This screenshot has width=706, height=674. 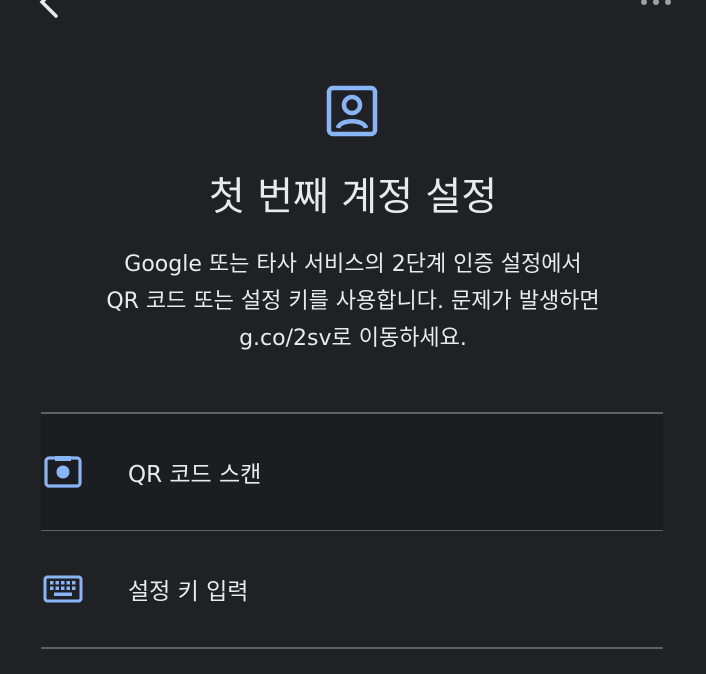 I want to click on description-line: g.co/2sv로 이동하세요., so click(x=353, y=338).